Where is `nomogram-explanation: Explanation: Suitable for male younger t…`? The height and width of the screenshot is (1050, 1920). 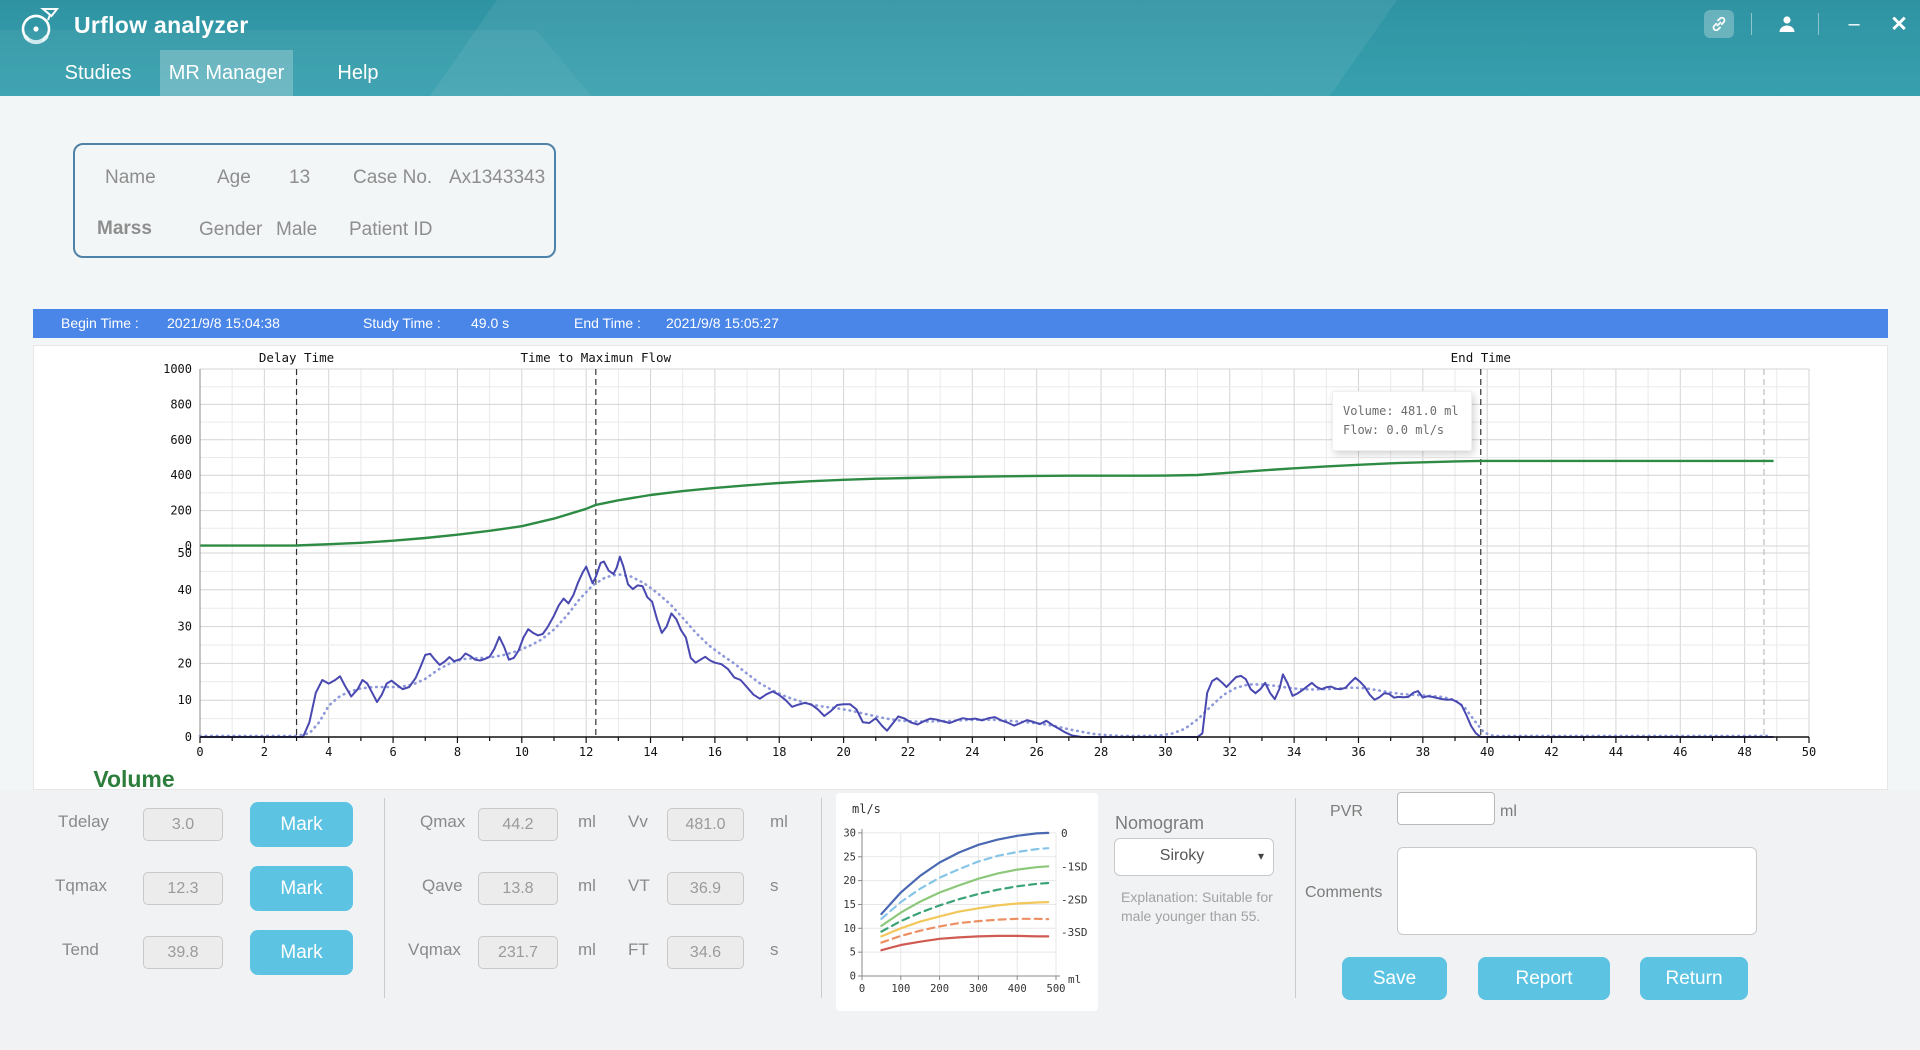 nomogram-explanation: Explanation: Suitable for male younger t… is located at coordinates (1197, 906).